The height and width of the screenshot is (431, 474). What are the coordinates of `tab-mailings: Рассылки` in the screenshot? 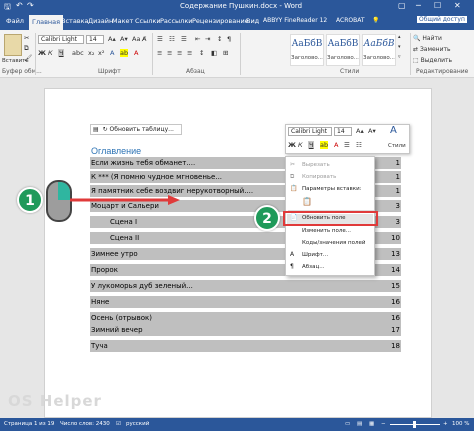 It's located at (176, 21).